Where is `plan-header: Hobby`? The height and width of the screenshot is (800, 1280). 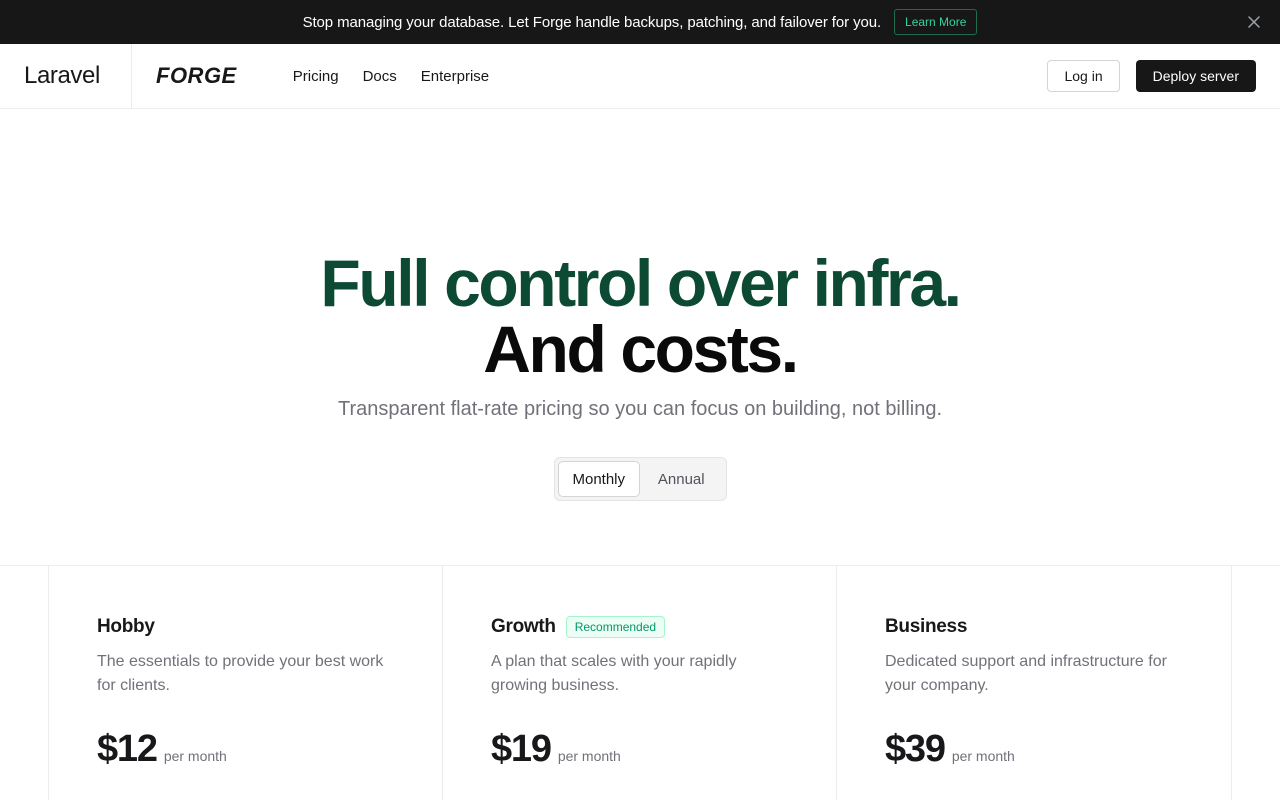 plan-header: Hobby is located at coordinates (245, 627).